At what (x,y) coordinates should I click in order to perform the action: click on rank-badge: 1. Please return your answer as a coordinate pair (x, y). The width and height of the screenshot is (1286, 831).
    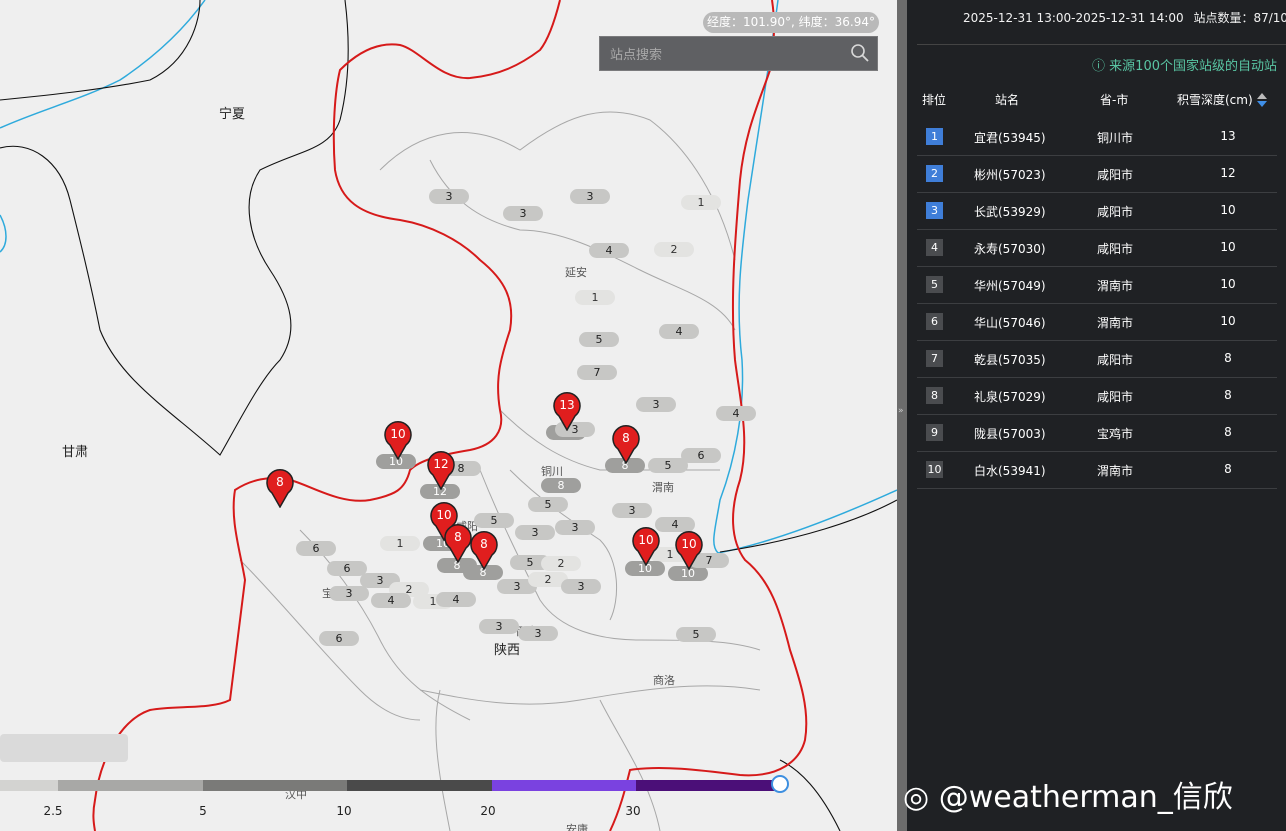
    Looking at the image, I should click on (934, 136).